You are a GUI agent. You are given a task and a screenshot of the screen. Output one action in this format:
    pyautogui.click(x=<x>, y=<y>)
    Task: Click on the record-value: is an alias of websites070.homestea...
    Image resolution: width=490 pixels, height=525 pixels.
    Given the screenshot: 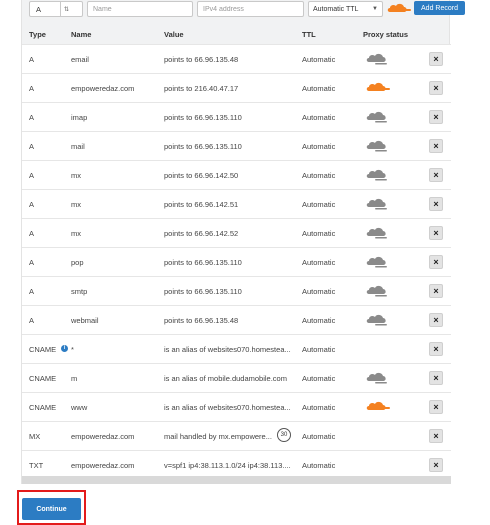 What is the action you would take?
    pyautogui.click(x=227, y=349)
    